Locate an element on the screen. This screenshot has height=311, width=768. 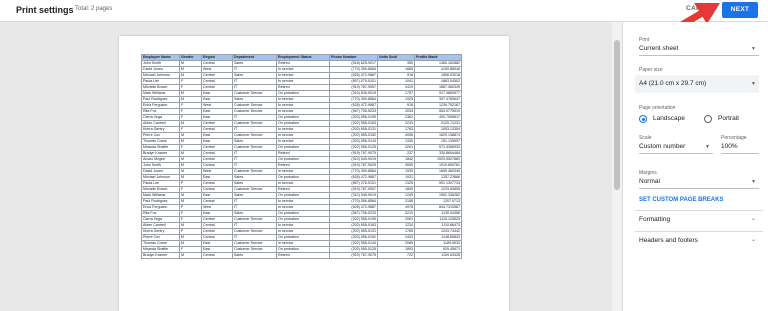
print-select-underline is located at coordinates (699, 55).